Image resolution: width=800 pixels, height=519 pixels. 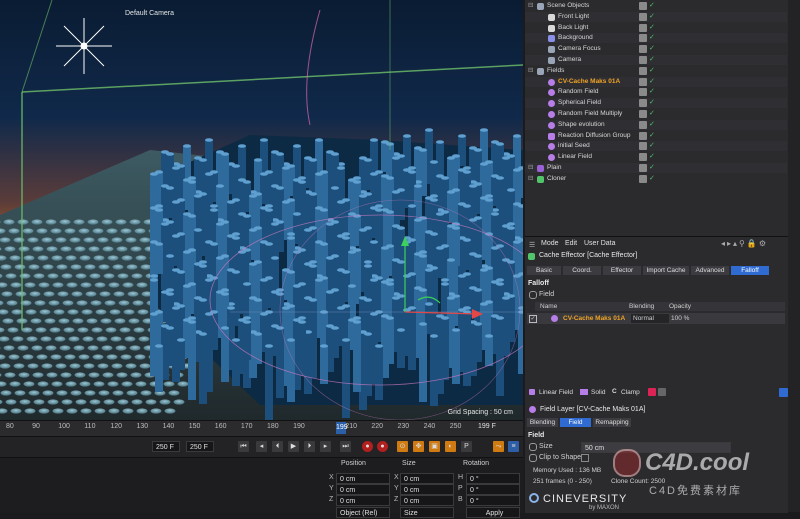 What do you see at coordinates (533, 295) in the screenshot?
I see `field-radio-icon` at bounding box center [533, 295].